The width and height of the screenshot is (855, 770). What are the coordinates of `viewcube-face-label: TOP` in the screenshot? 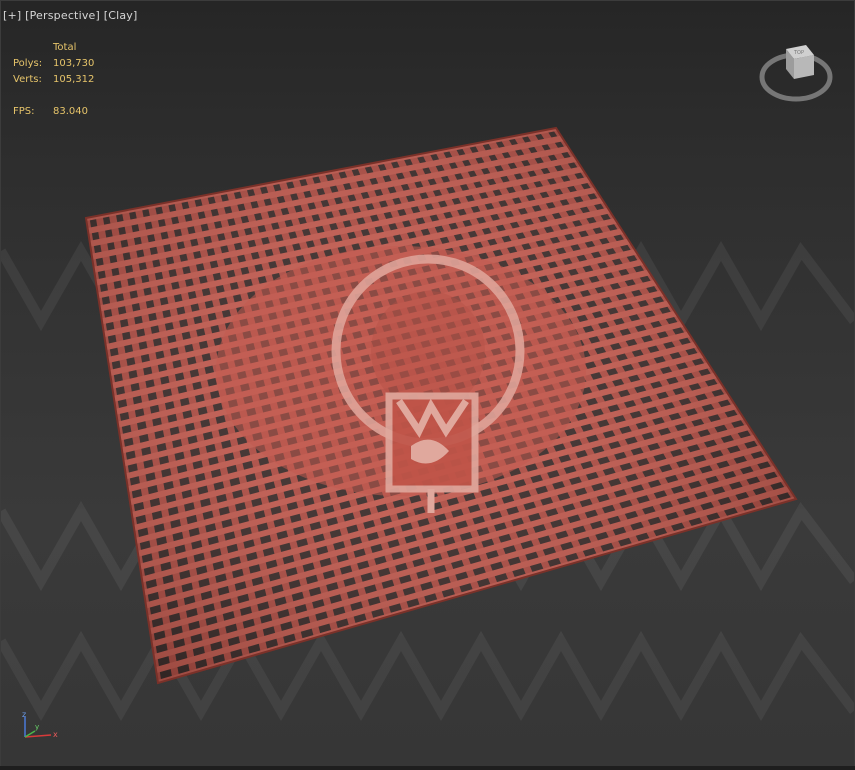 It's located at (798, 53).